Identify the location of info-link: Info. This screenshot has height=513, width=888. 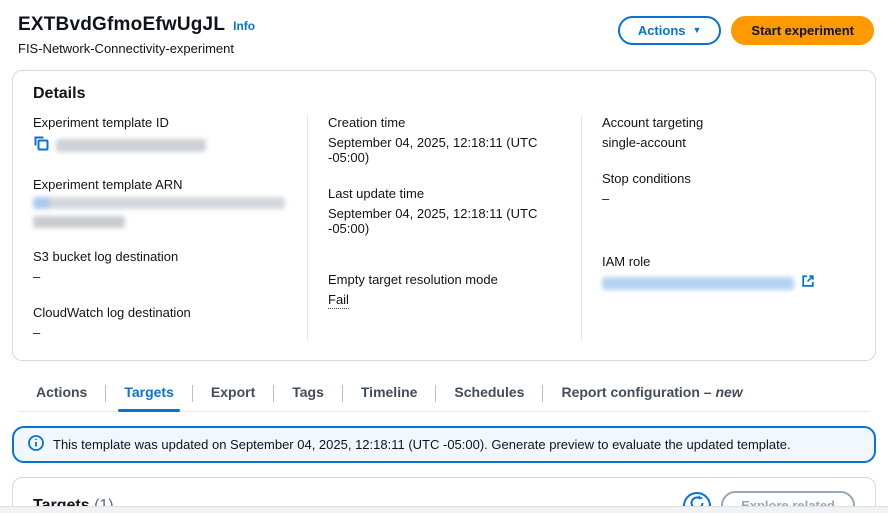
(244, 26).